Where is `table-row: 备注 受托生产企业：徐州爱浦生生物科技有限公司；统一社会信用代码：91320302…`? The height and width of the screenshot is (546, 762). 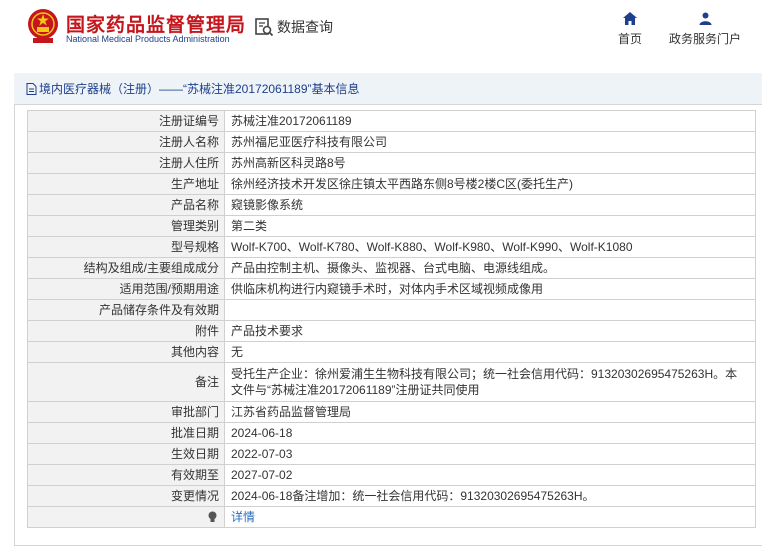
table-row: 备注 受托生产企业：徐州爱浦生生物科技有限公司；统一社会信用代码：91320302… is located at coordinates (391, 382).